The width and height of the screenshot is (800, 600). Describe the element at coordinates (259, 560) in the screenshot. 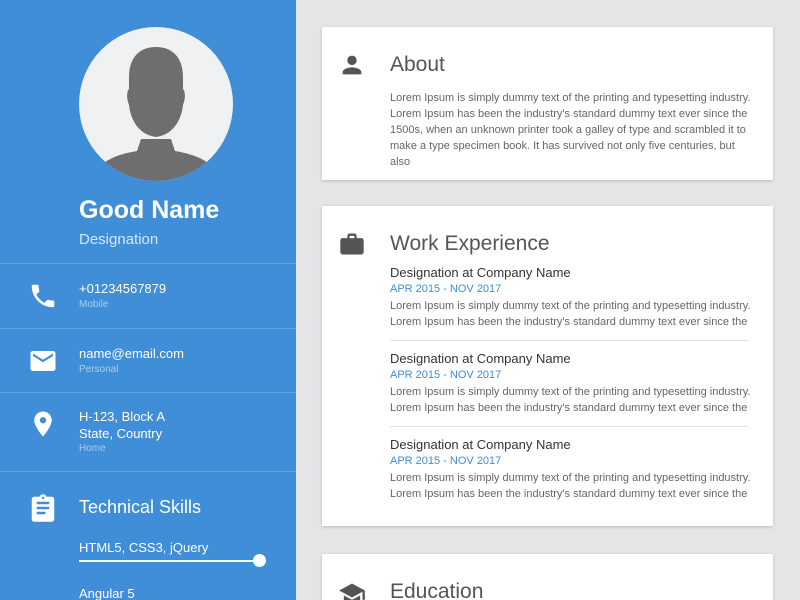

I see `skill-slider-knob` at that location.